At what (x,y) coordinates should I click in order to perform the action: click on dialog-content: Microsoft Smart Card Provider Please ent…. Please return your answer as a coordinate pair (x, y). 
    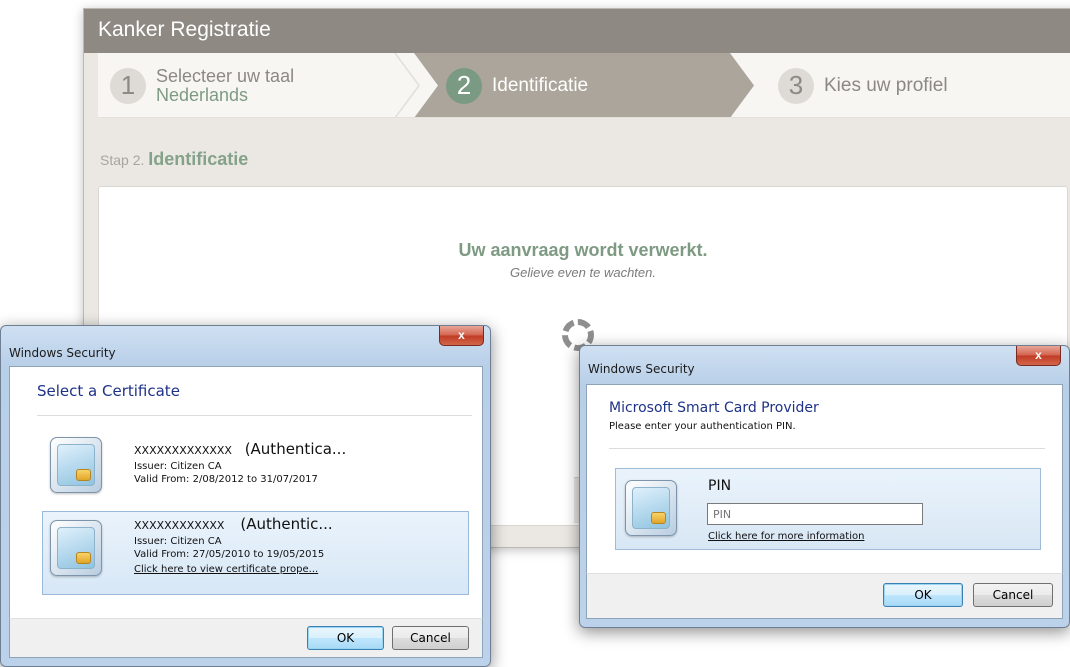
    Looking at the image, I should click on (824, 479).